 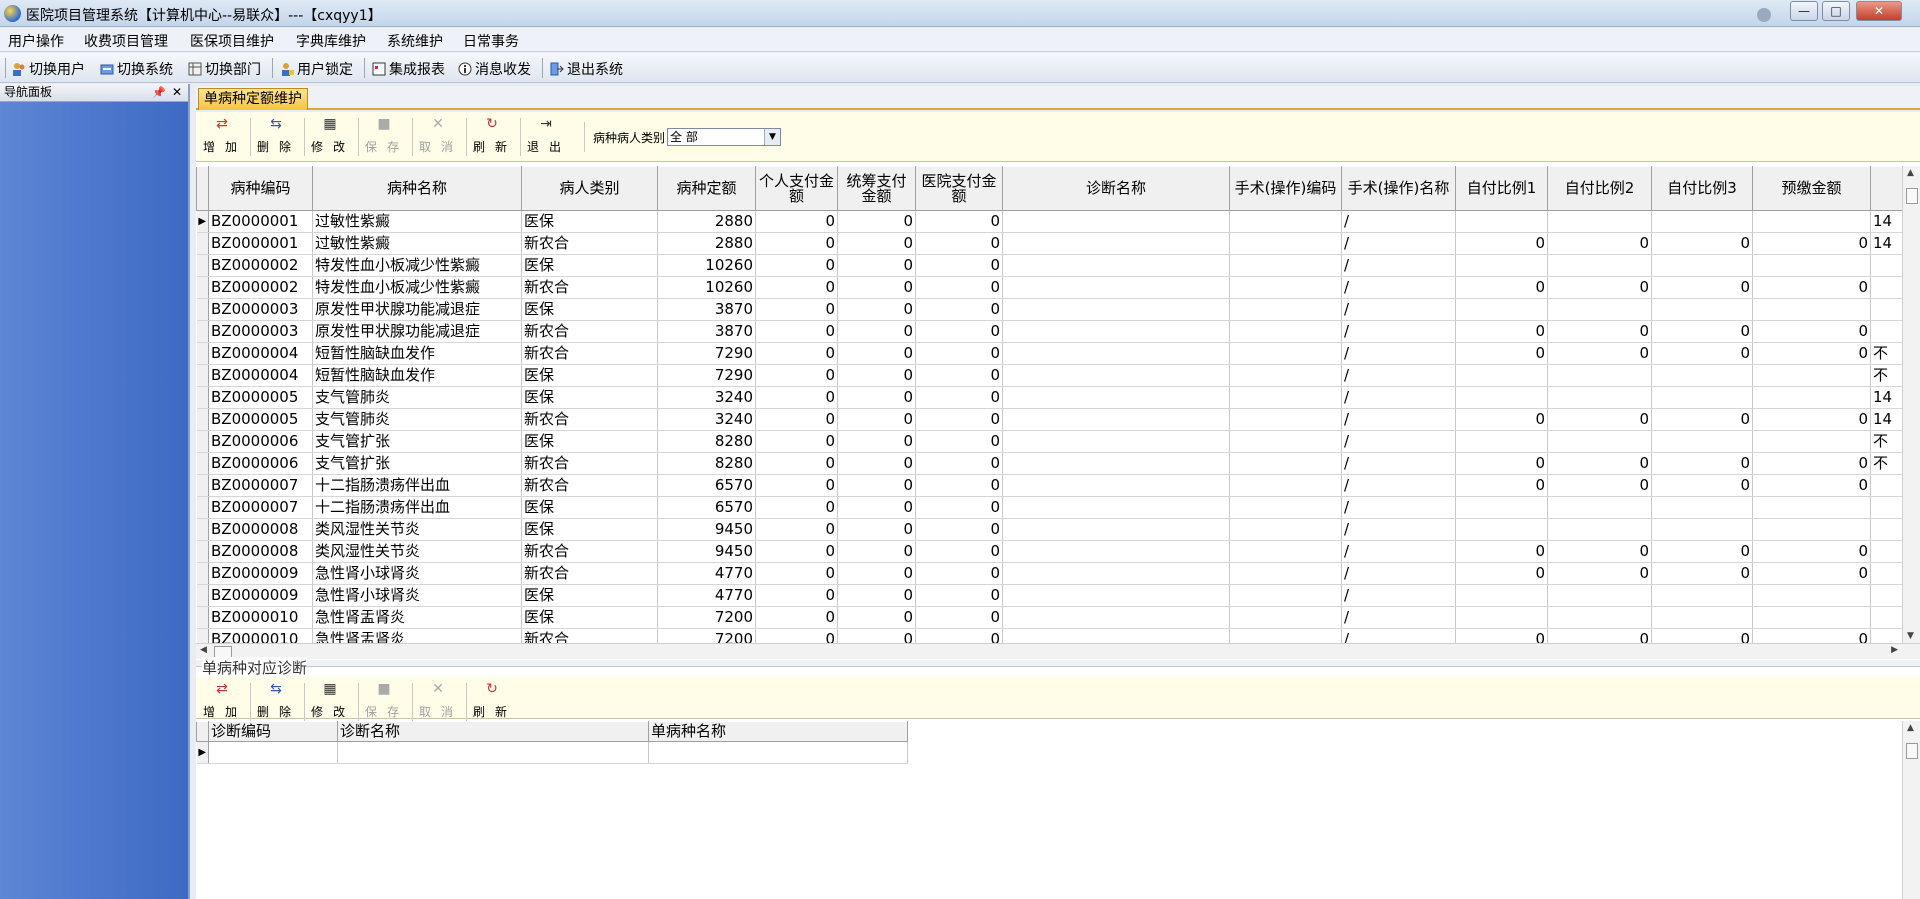 I want to click on disease-name-cell, so click(x=778, y=752).